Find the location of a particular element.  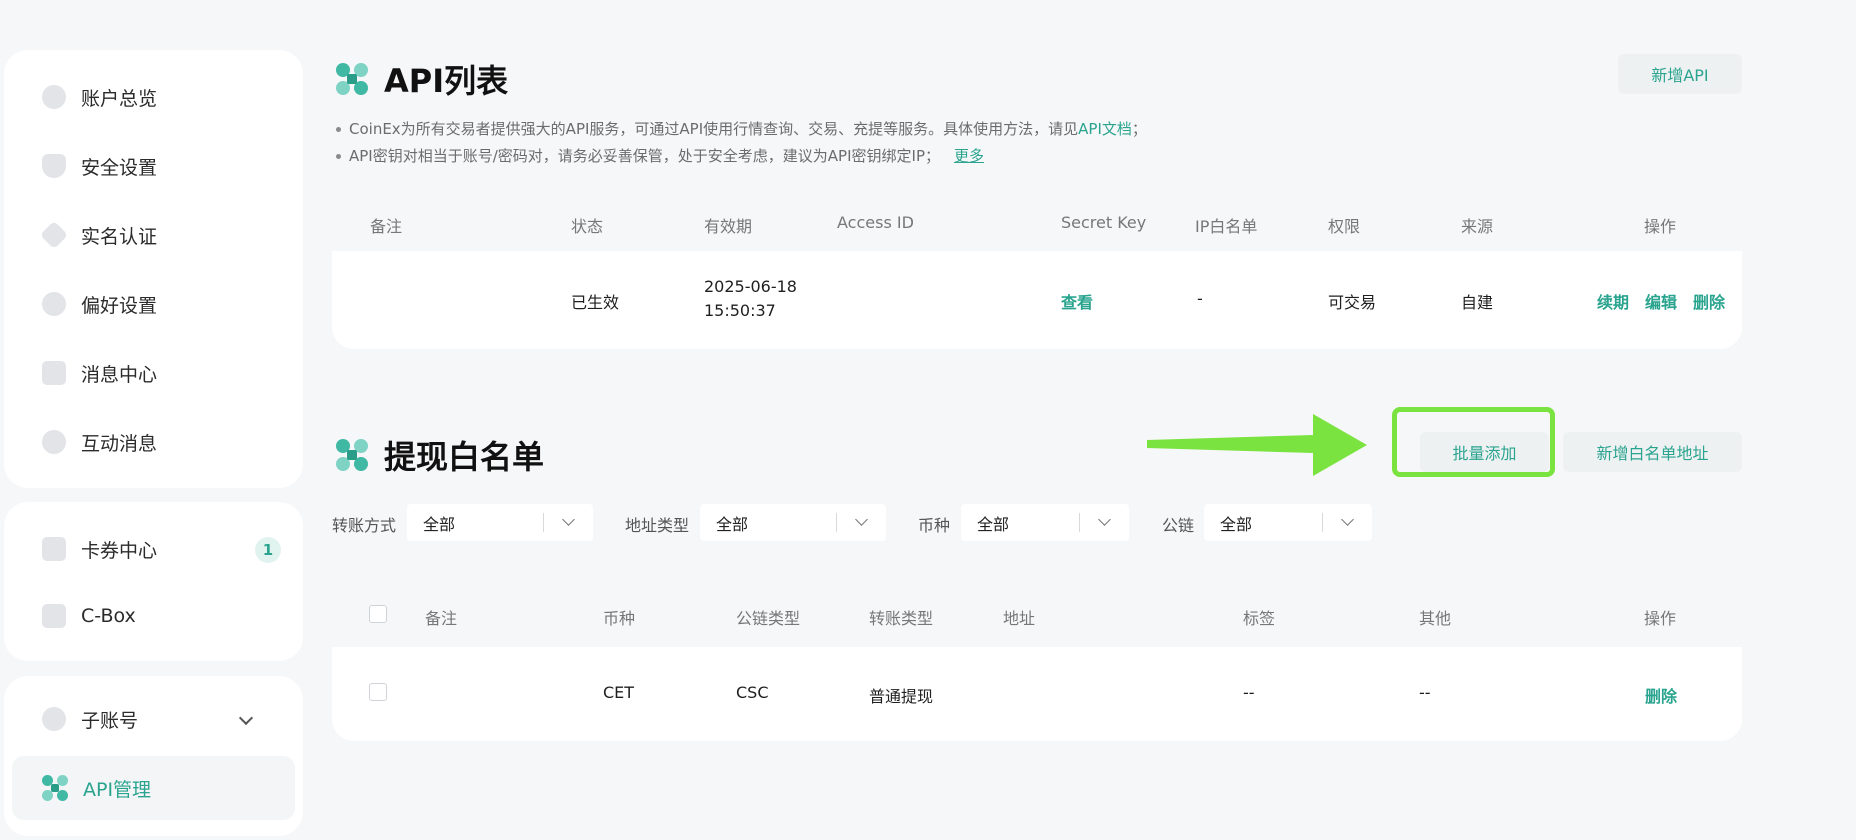

arrow-annotation-icon is located at coordinates (1257, 445).